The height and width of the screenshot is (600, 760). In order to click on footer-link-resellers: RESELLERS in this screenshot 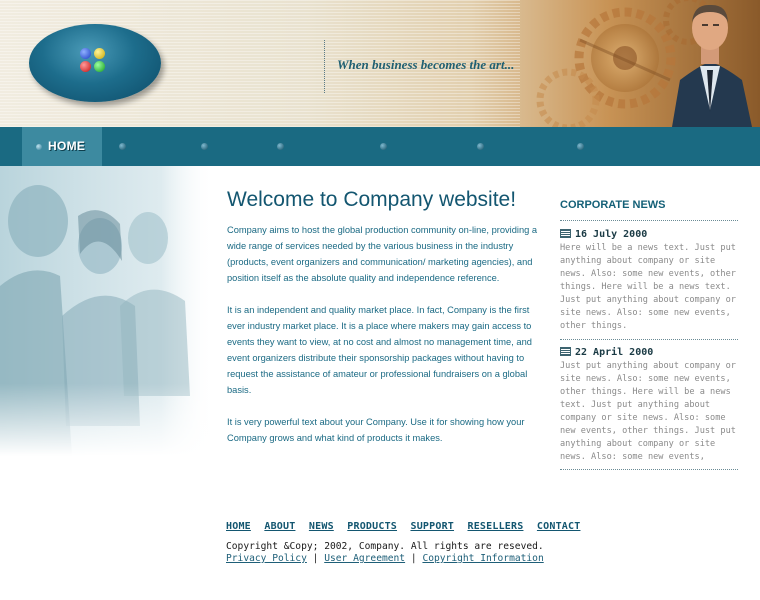, I will do `click(495, 526)`.